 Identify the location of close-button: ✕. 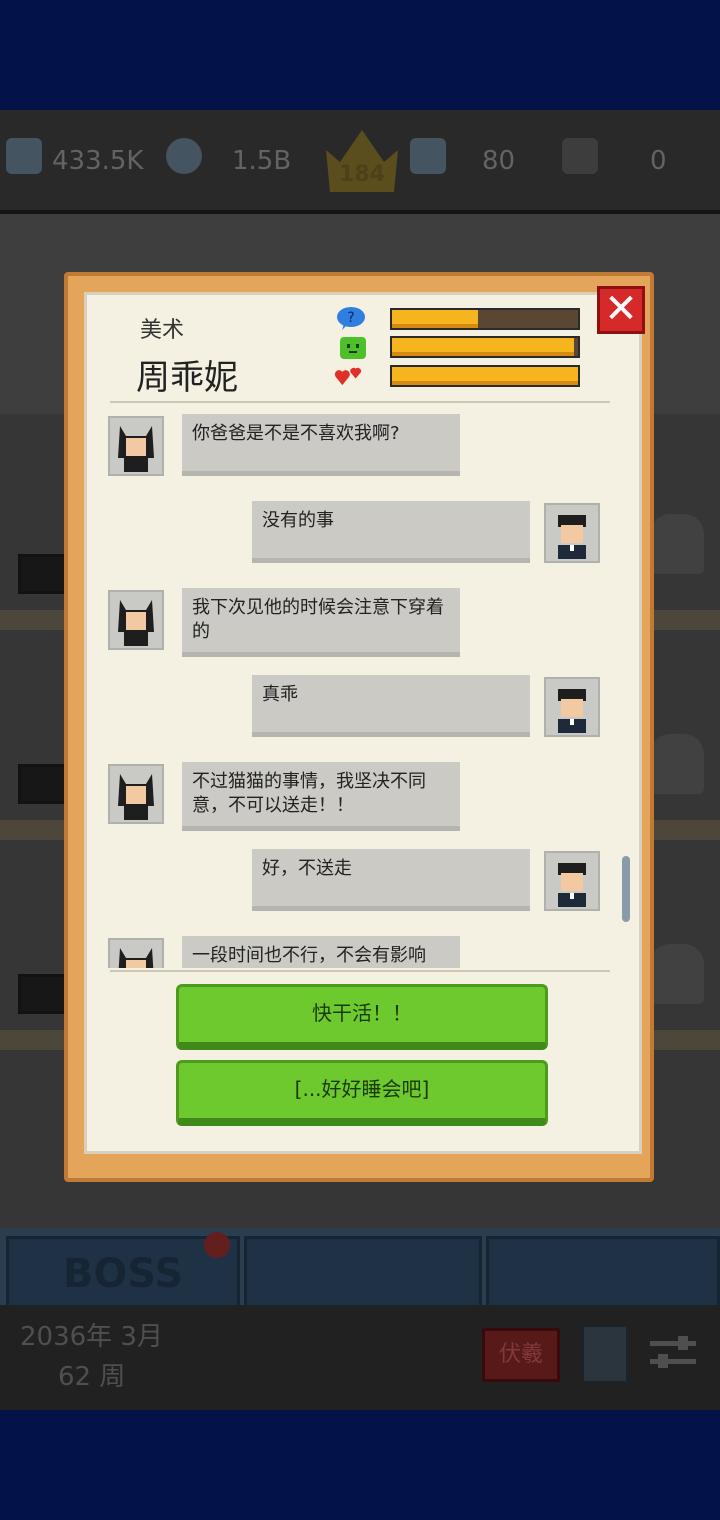
(621, 310).